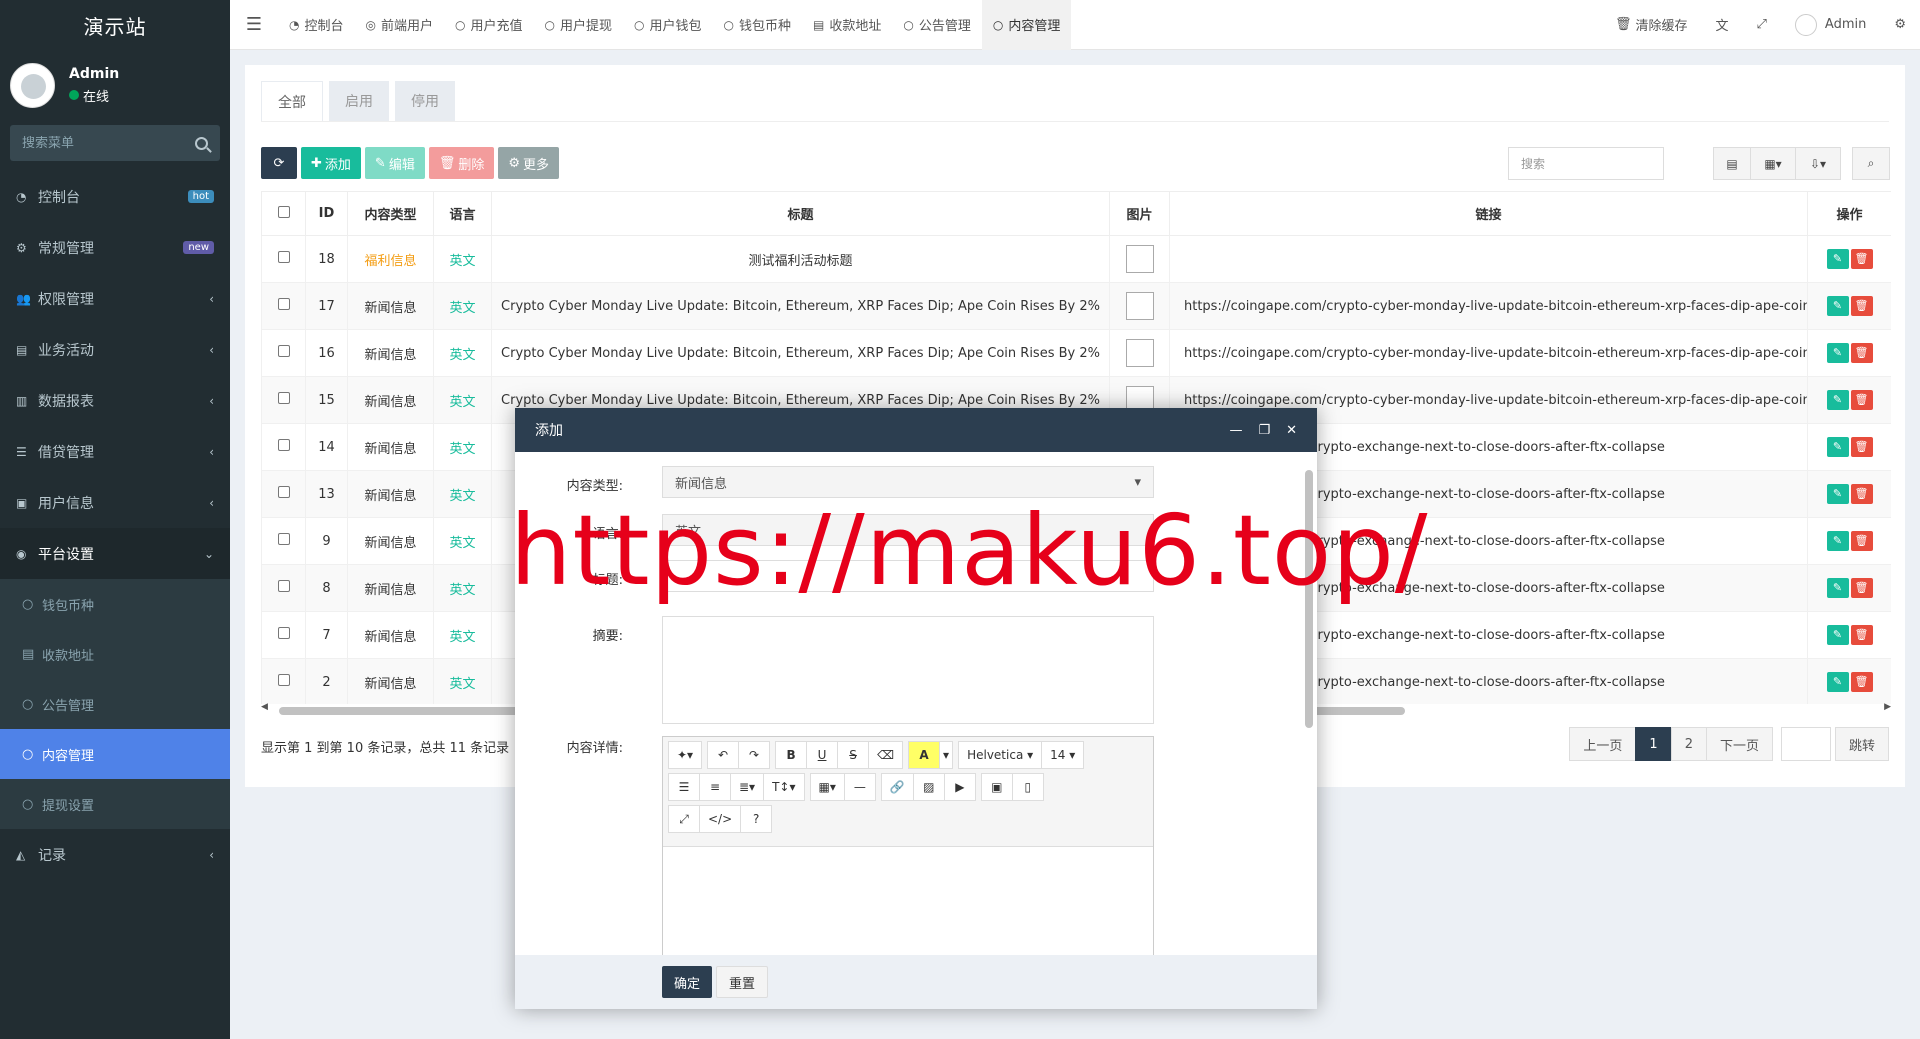 Image resolution: width=1920 pixels, height=1039 pixels. I want to click on gear-icon: ⚙, so click(1900, 24).